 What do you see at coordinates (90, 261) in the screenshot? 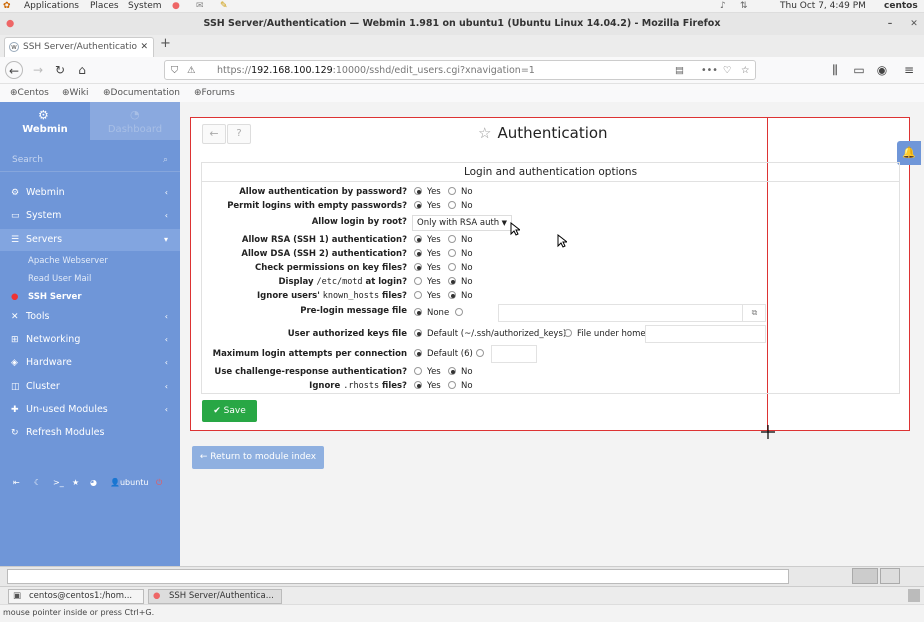
I see `sidebar-sub-apache: Apache Webserver` at bounding box center [90, 261].